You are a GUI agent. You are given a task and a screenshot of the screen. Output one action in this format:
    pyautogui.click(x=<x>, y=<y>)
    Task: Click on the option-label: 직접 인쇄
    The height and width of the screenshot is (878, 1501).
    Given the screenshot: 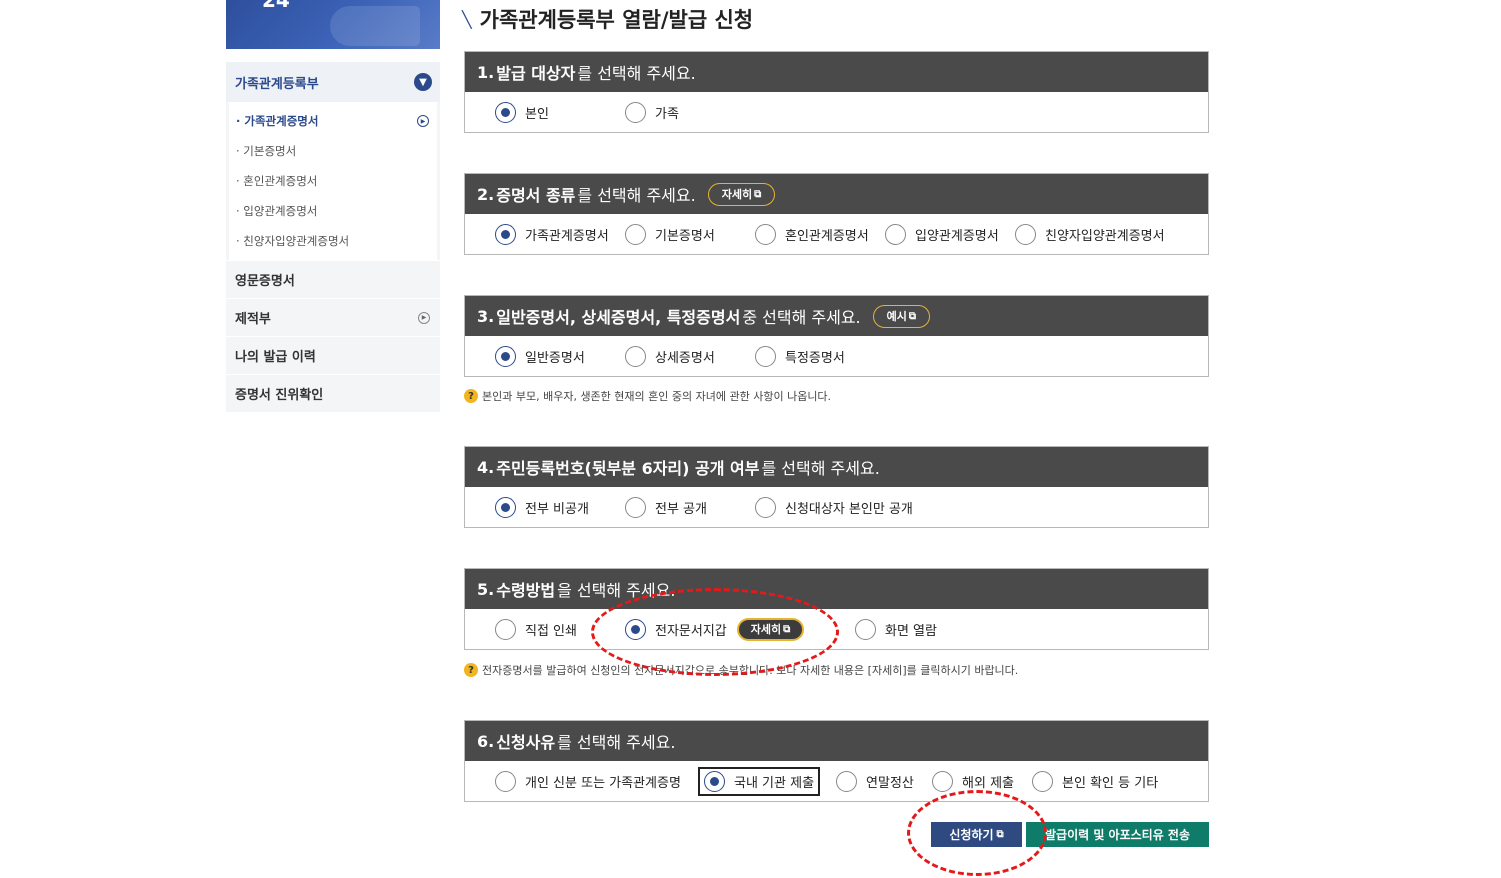 What is the action you would take?
    pyautogui.click(x=551, y=631)
    